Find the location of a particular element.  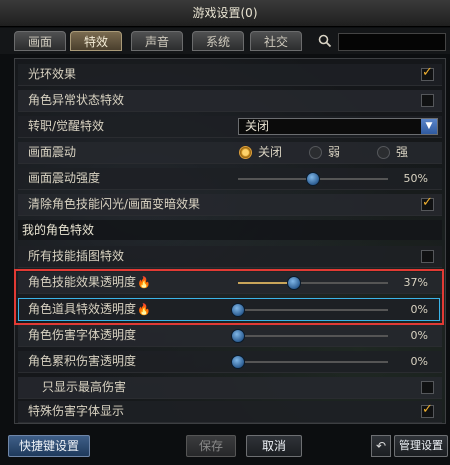

tab-bar: 画面 特效 声音 系统 社交 is located at coordinates (225, 41).